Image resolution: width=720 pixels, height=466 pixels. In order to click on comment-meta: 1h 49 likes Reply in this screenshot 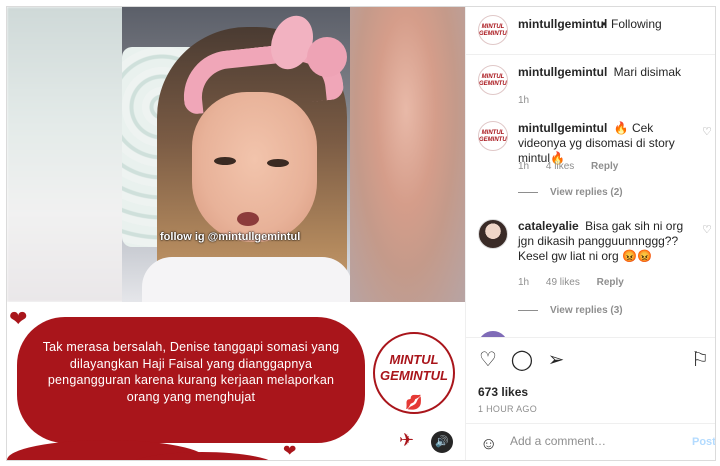, I will do `click(578, 282)`.